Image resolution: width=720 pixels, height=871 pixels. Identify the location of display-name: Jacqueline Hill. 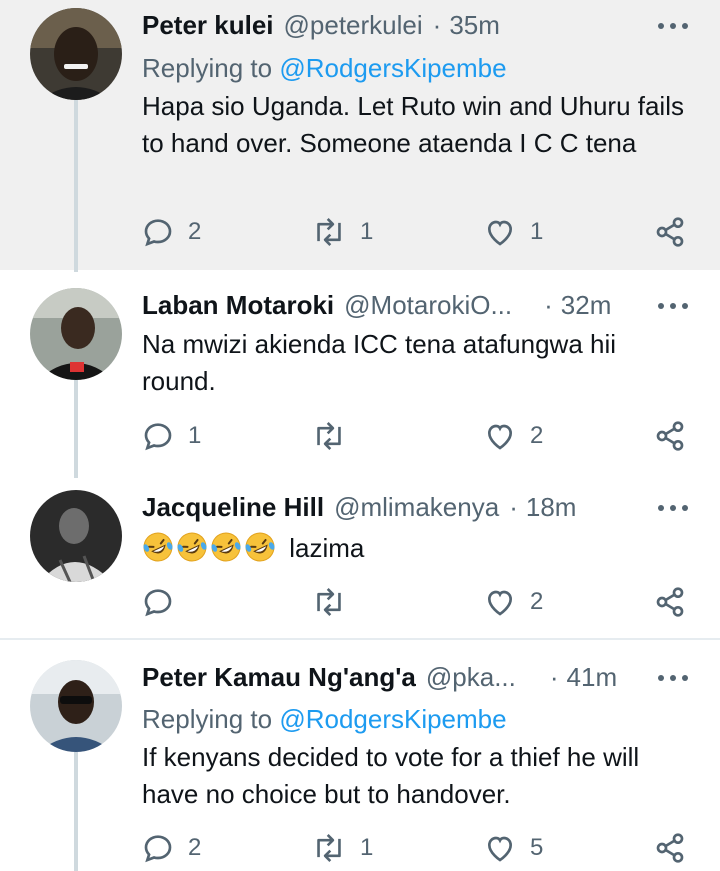
(233, 507).